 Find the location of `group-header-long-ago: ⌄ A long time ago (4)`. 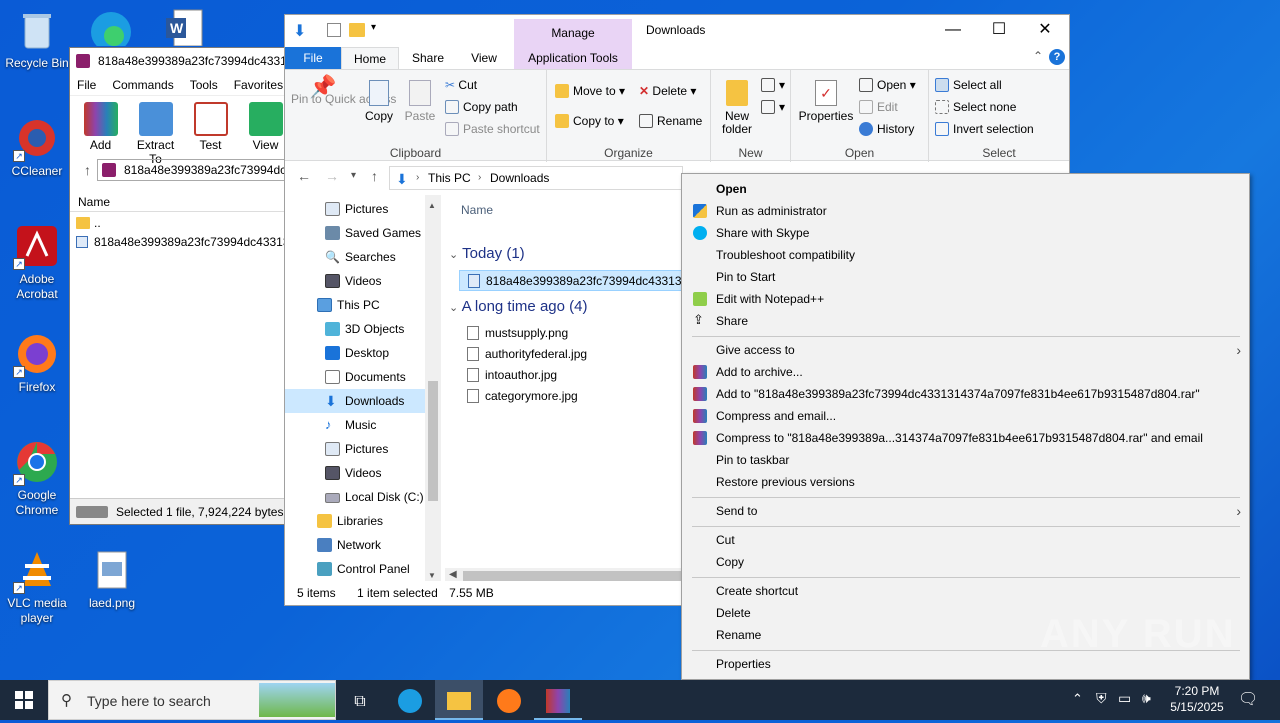

group-header-long-ago: ⌄ A long time ago (4) is located at coordinates (518, 306).